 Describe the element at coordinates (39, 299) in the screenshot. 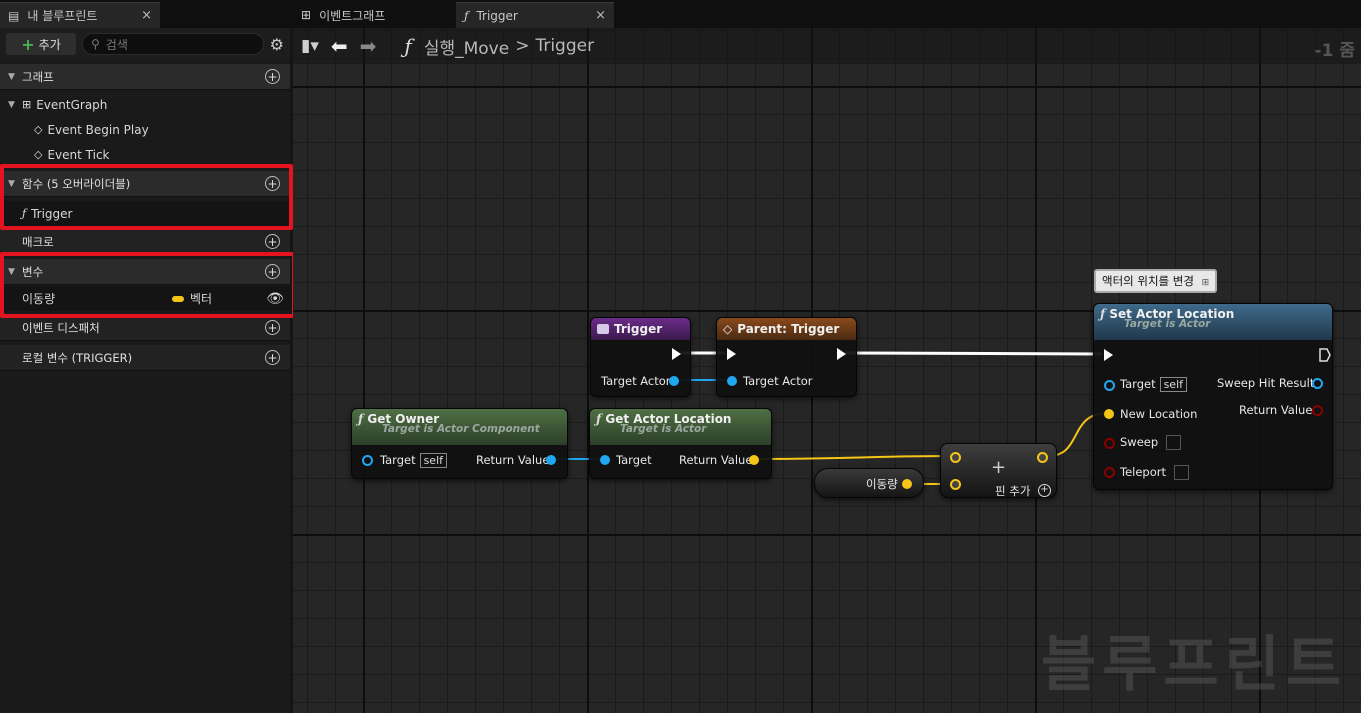

I see `variable-name: 이동량` at that location.